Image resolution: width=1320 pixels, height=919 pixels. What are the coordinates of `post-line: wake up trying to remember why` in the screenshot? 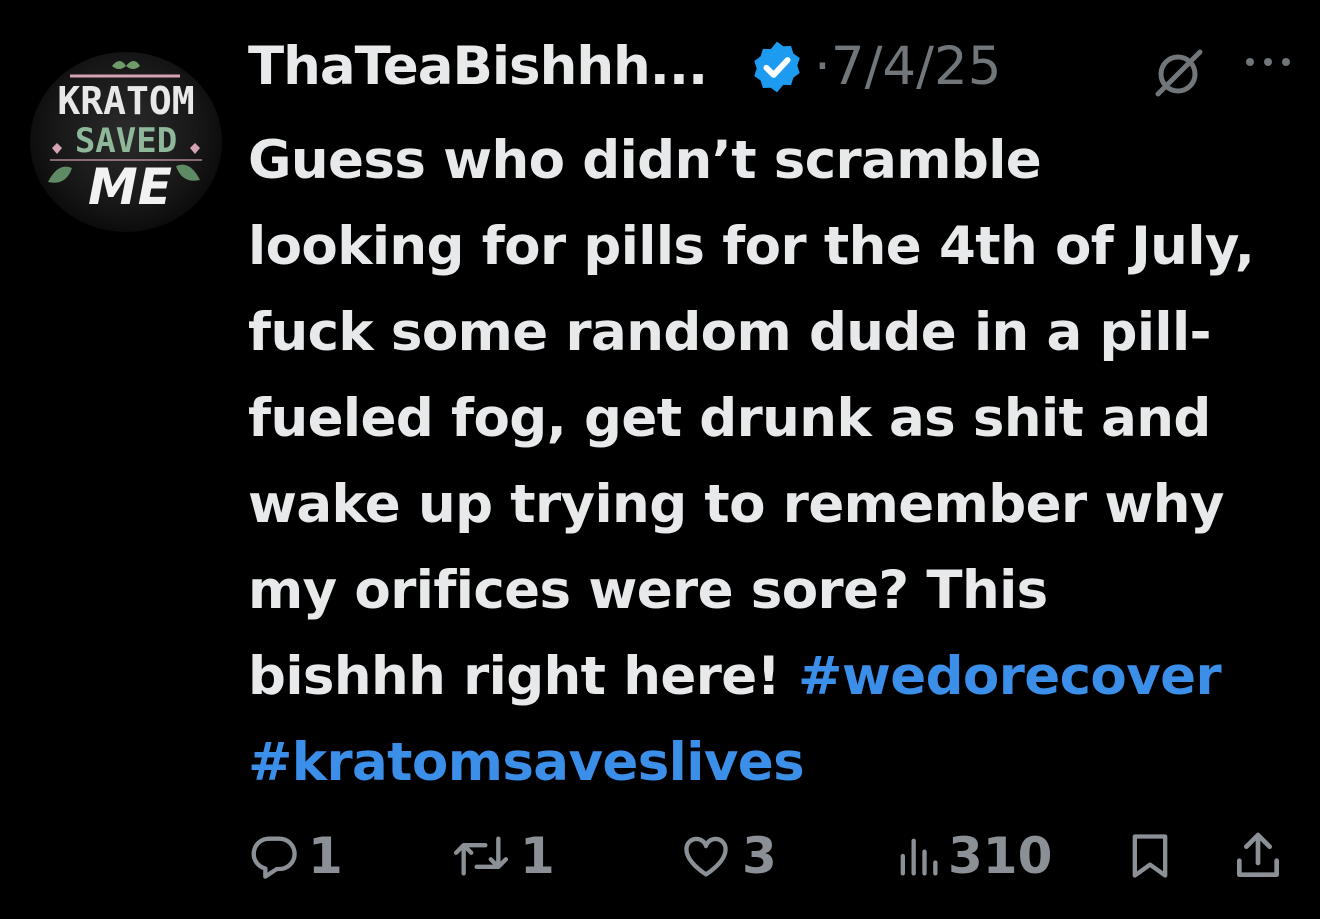 It's located at (736, 504).